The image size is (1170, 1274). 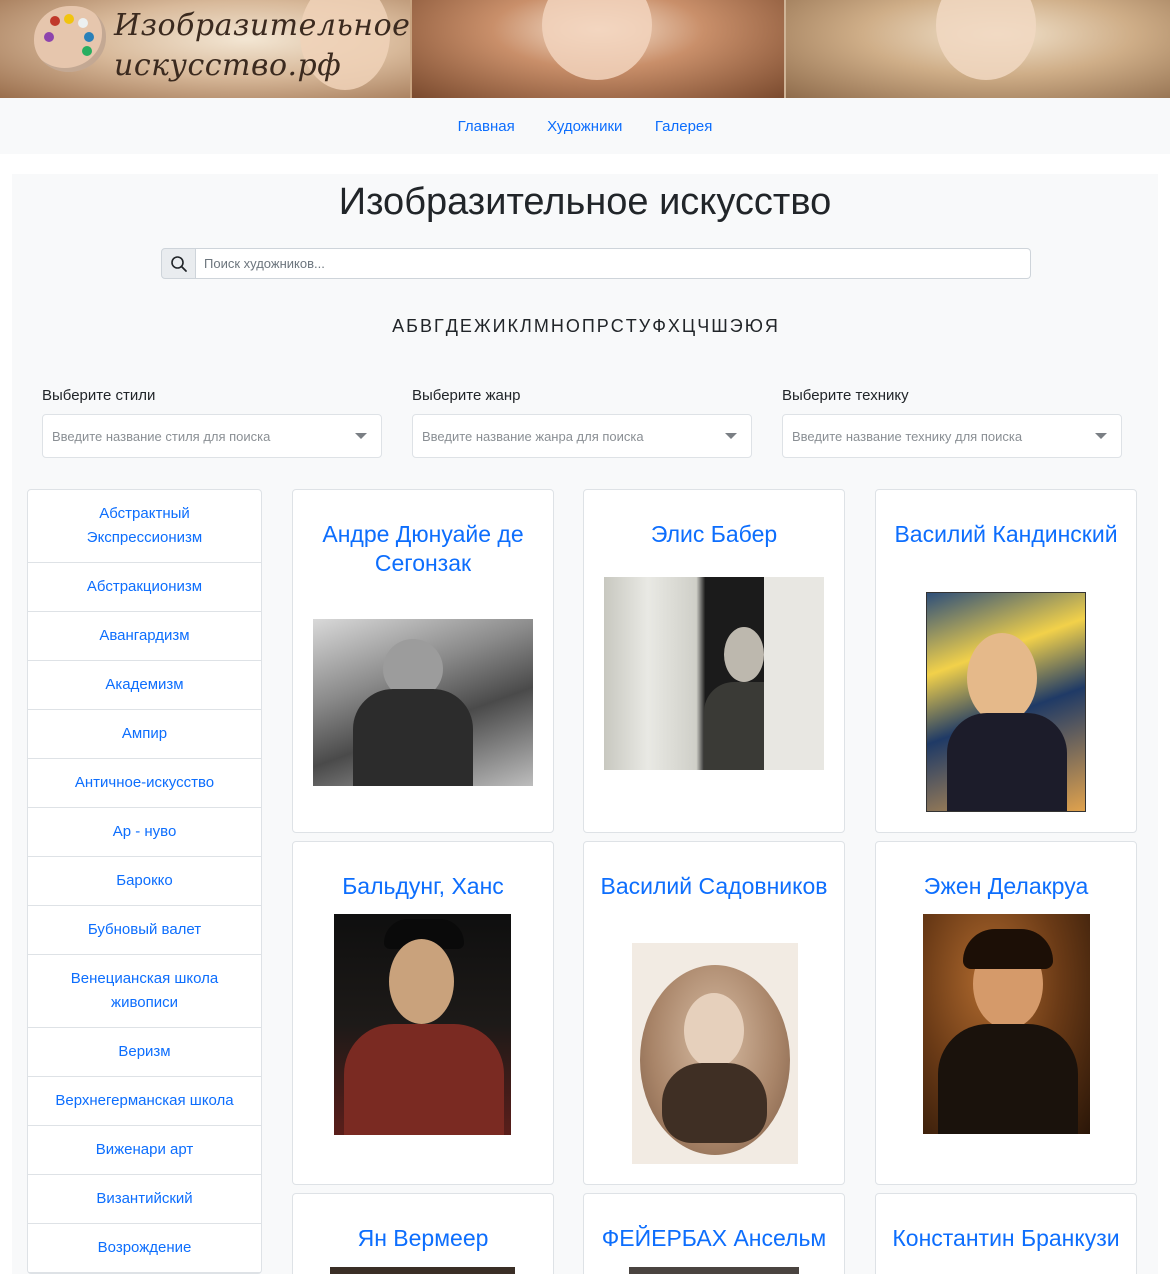 I want to click on style-list-item: Абстрактный Экспрессионизм, so click(x=144, y=526).